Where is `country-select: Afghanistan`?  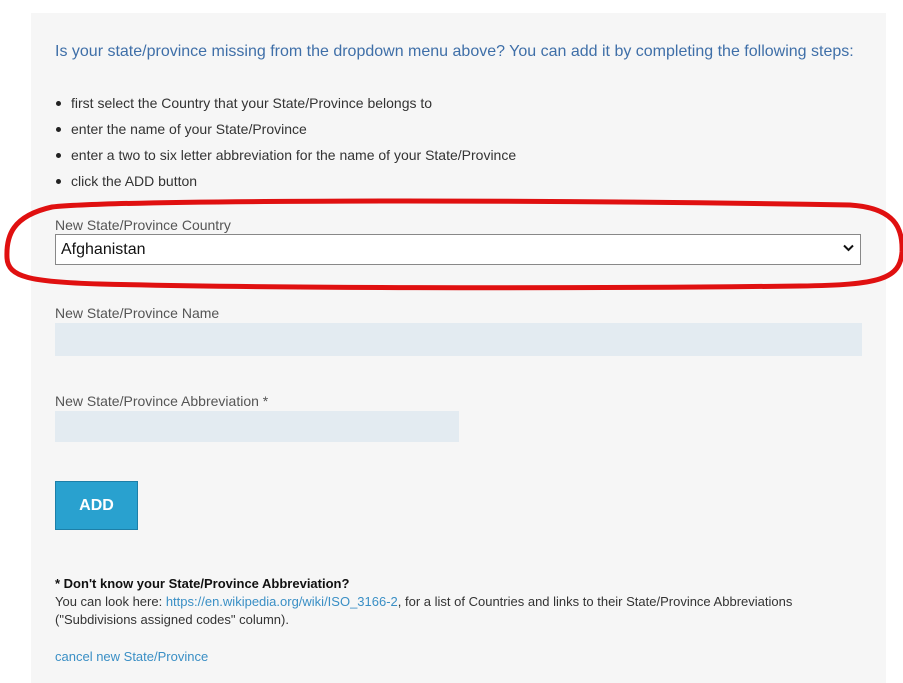
country-select: Afghanistan is located at coordinates (458, 249).